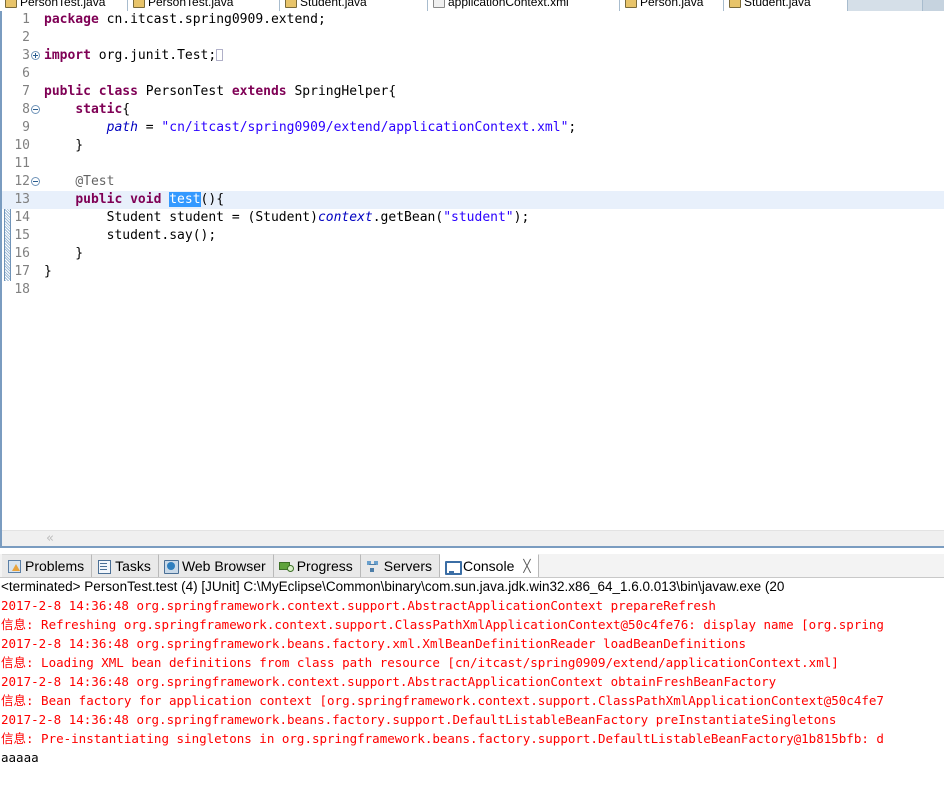  I want to click on browser-icon, so click(171, 566).